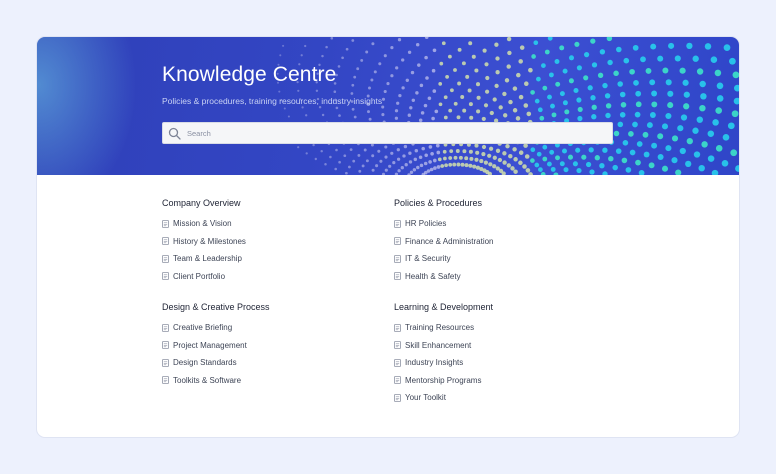 The width and height of the screenshot is (776, 474). I want to click on list-item: Your Toolkit, so click(443, 398).